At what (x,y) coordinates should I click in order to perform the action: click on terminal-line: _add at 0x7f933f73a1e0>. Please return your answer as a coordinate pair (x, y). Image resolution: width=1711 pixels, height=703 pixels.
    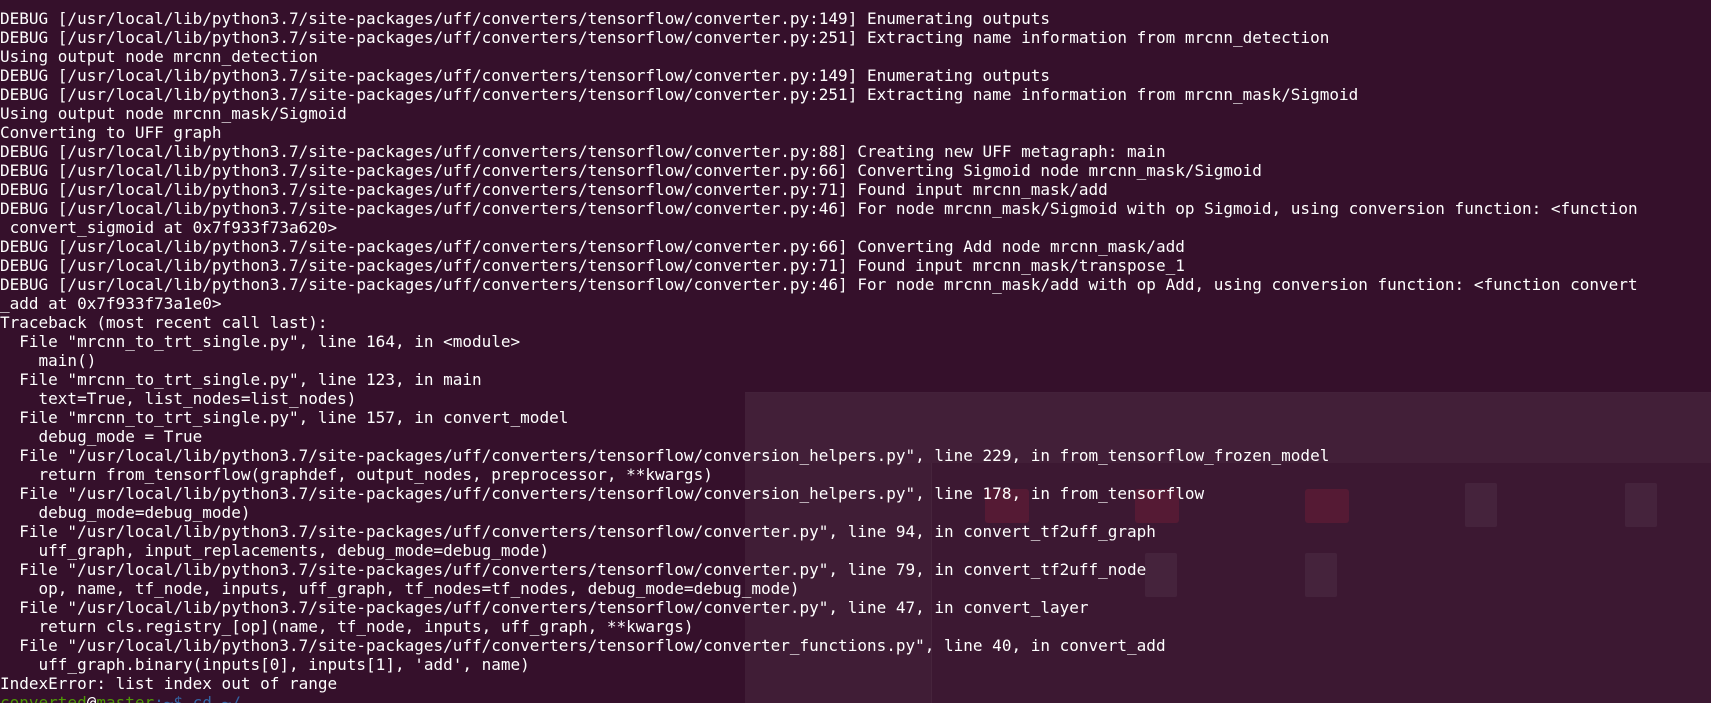
    Looking at the image, I should click on (111, 303).